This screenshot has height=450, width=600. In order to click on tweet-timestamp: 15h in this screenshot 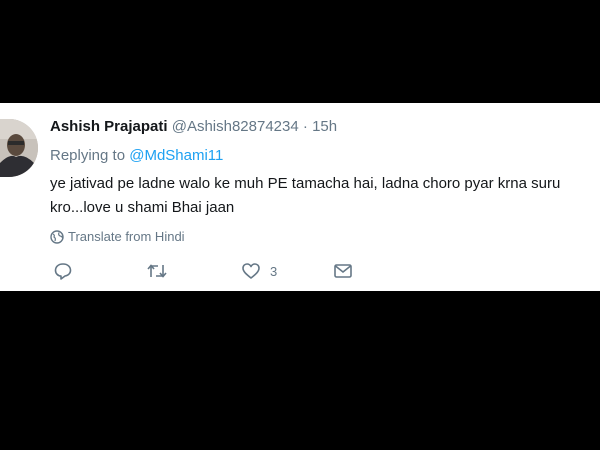, I will do `click(324, 126)`.